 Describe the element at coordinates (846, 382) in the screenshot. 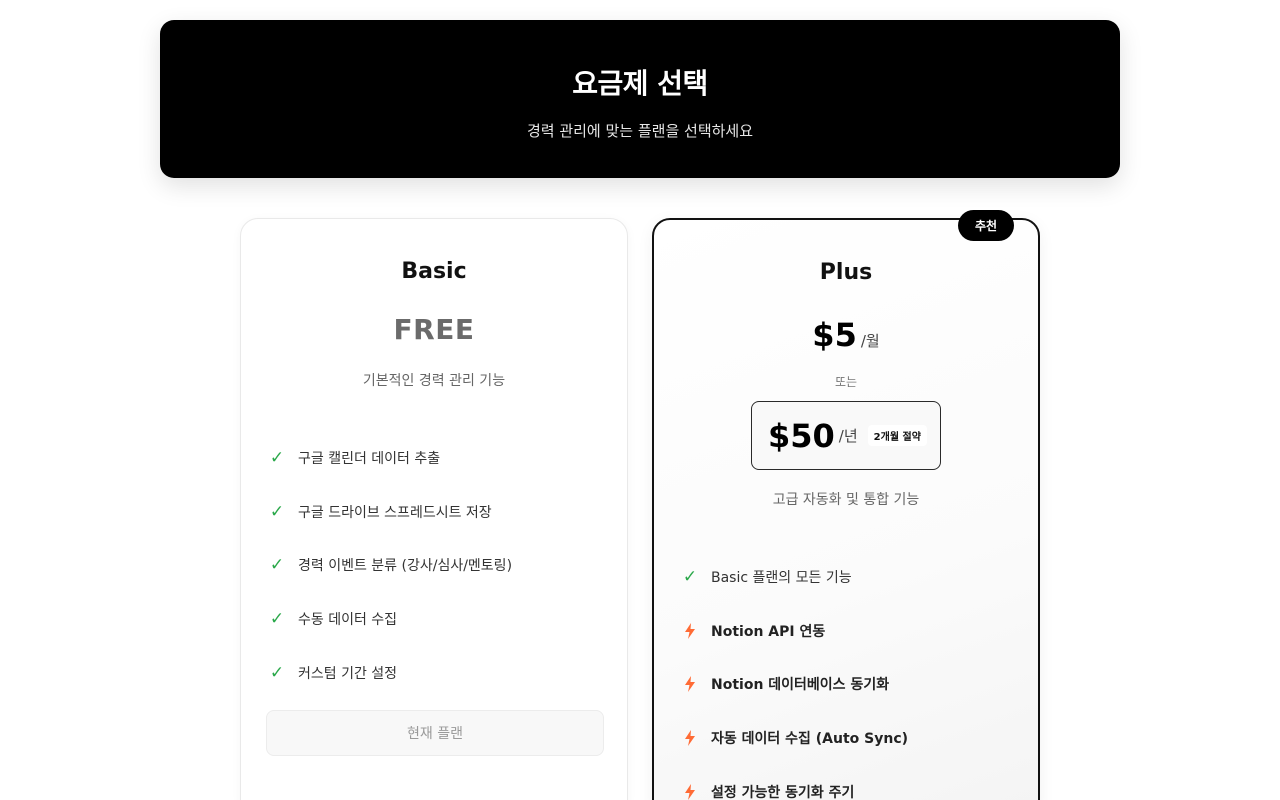

I see `or-separator: 또는` at that location.